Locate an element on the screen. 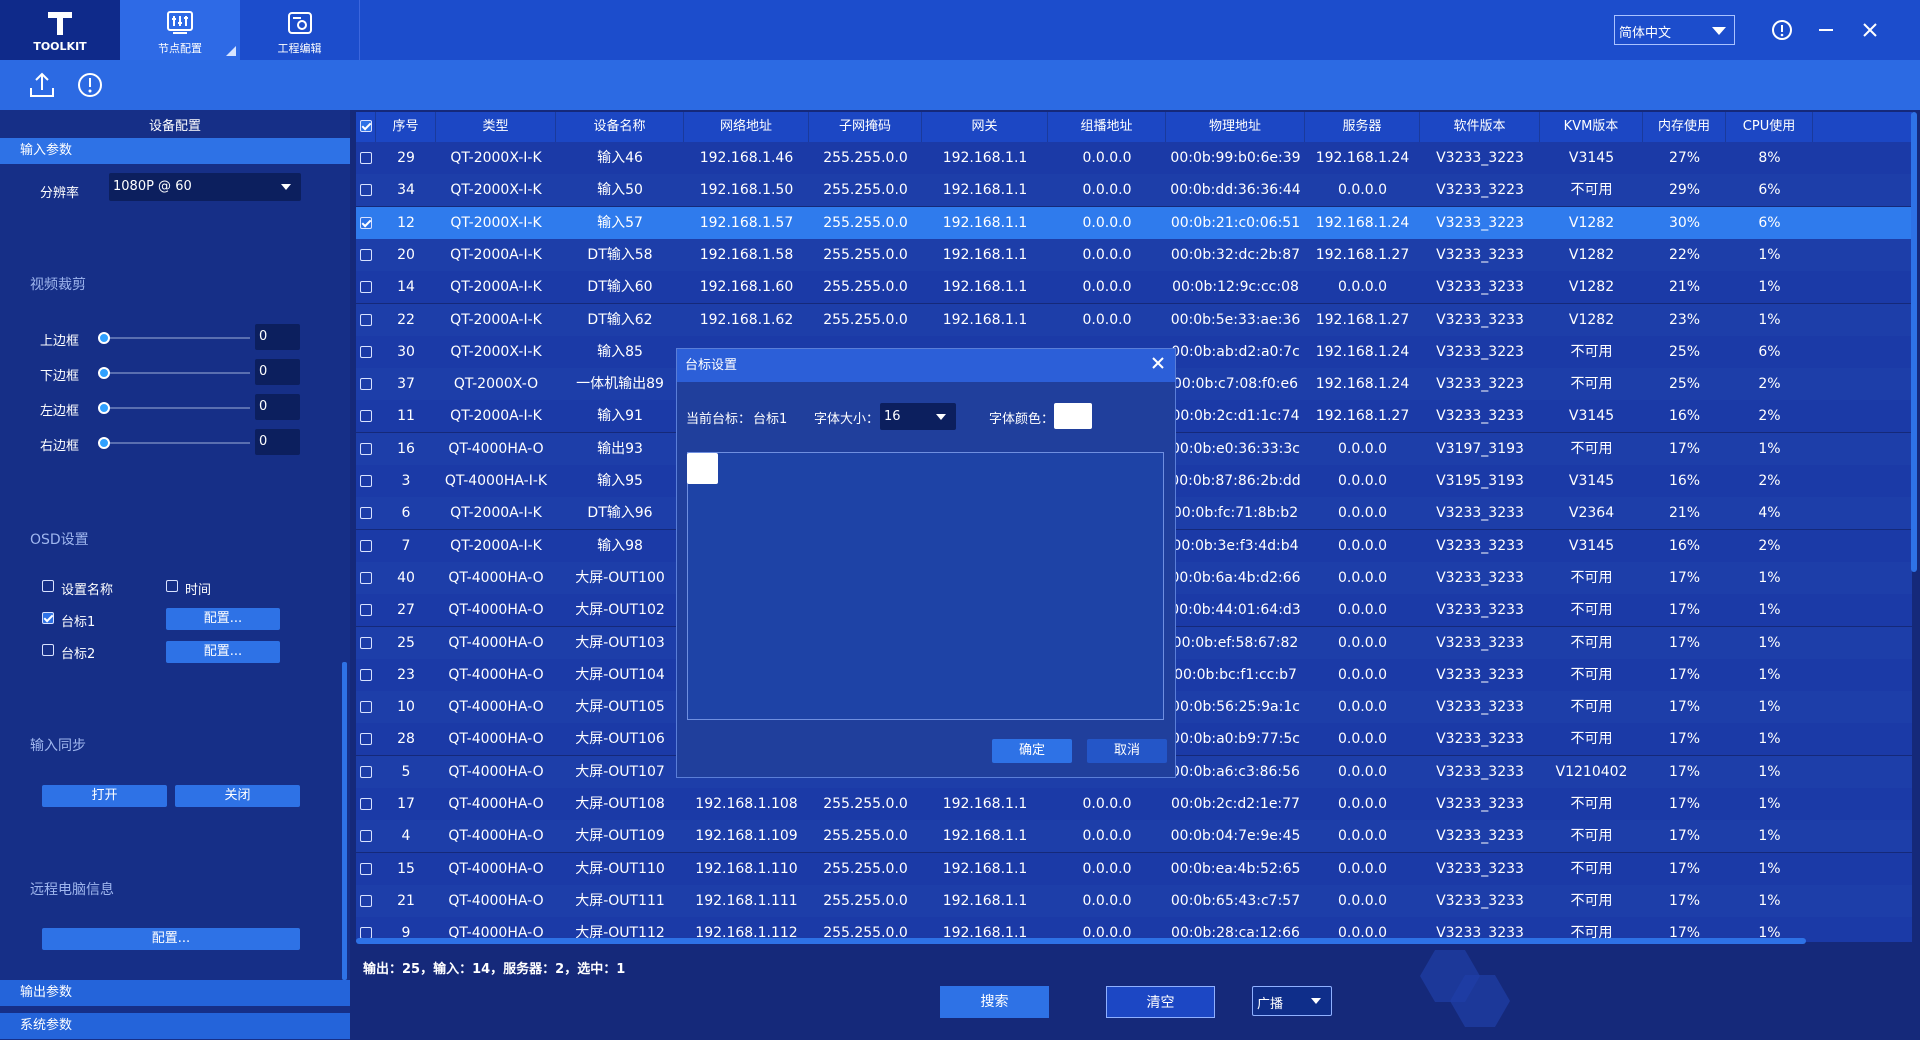 The width and height of the screenshot is (1920, 1040). table-vertical-scrollbar is located at coordinates (1914, 342).